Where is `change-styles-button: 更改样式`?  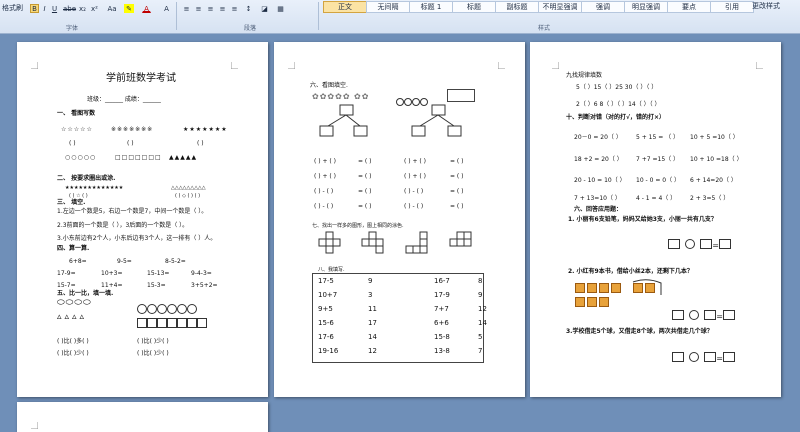 change-styles-button: 更改样式 is located at coordinates (766, 6).